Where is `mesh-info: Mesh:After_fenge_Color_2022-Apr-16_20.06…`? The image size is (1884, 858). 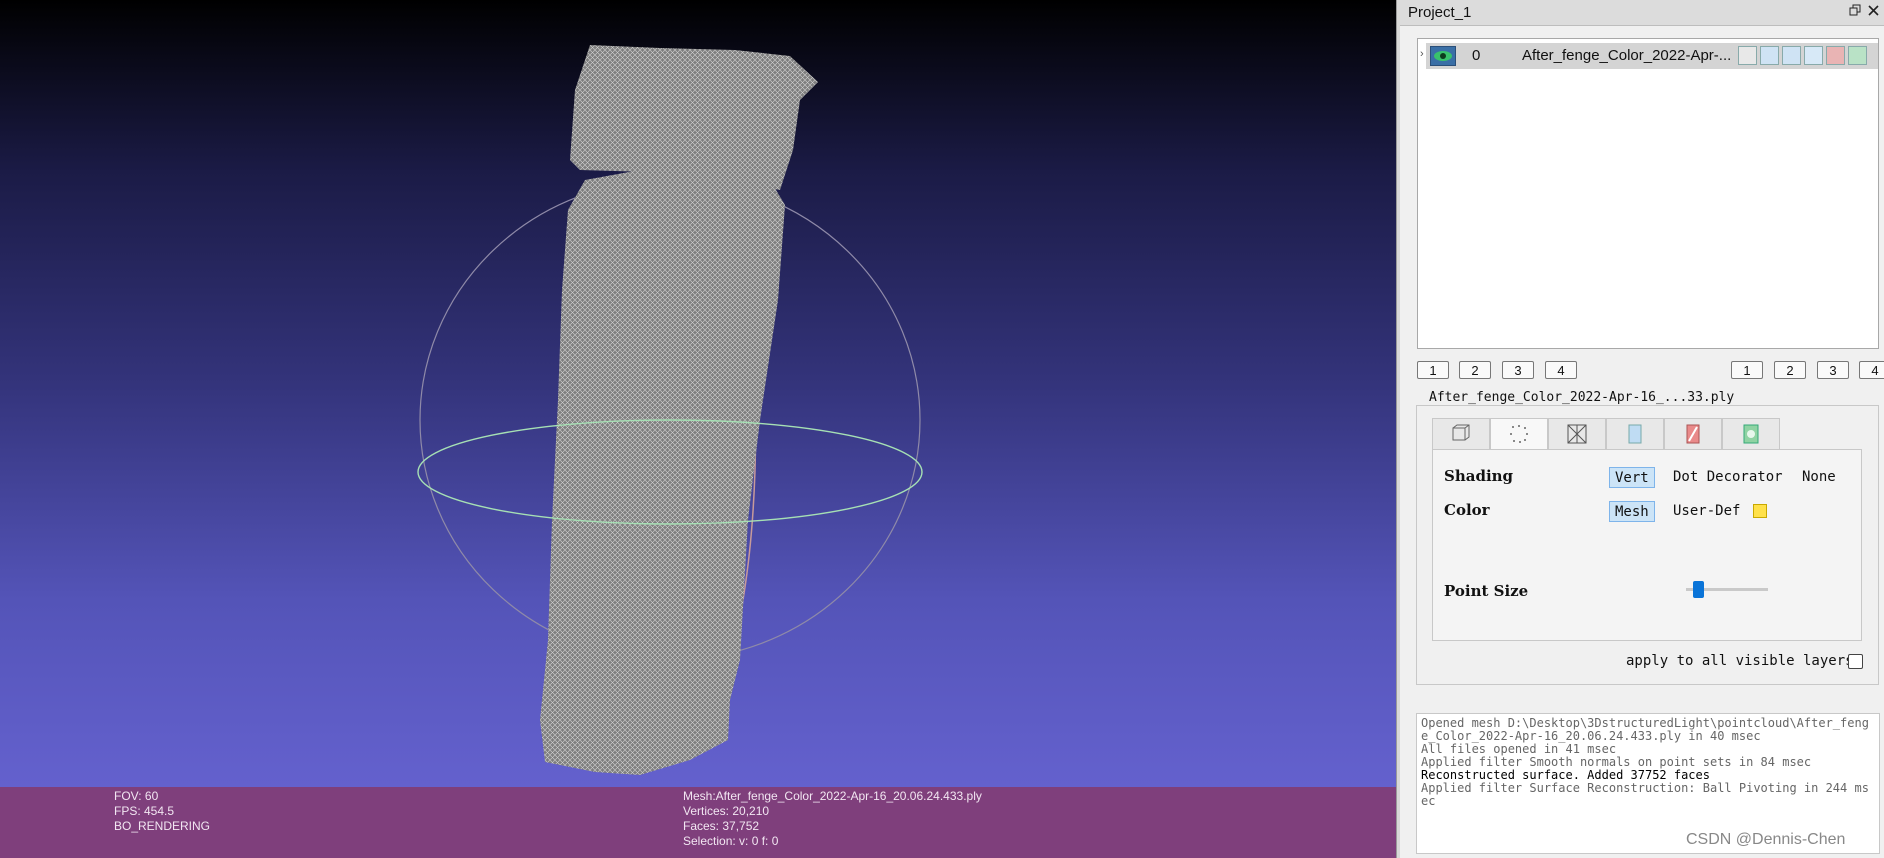 mesh-info: Mesh:After_fenge_Color_2022-Apr-16_20.06… is located at coordinates (832, 819).